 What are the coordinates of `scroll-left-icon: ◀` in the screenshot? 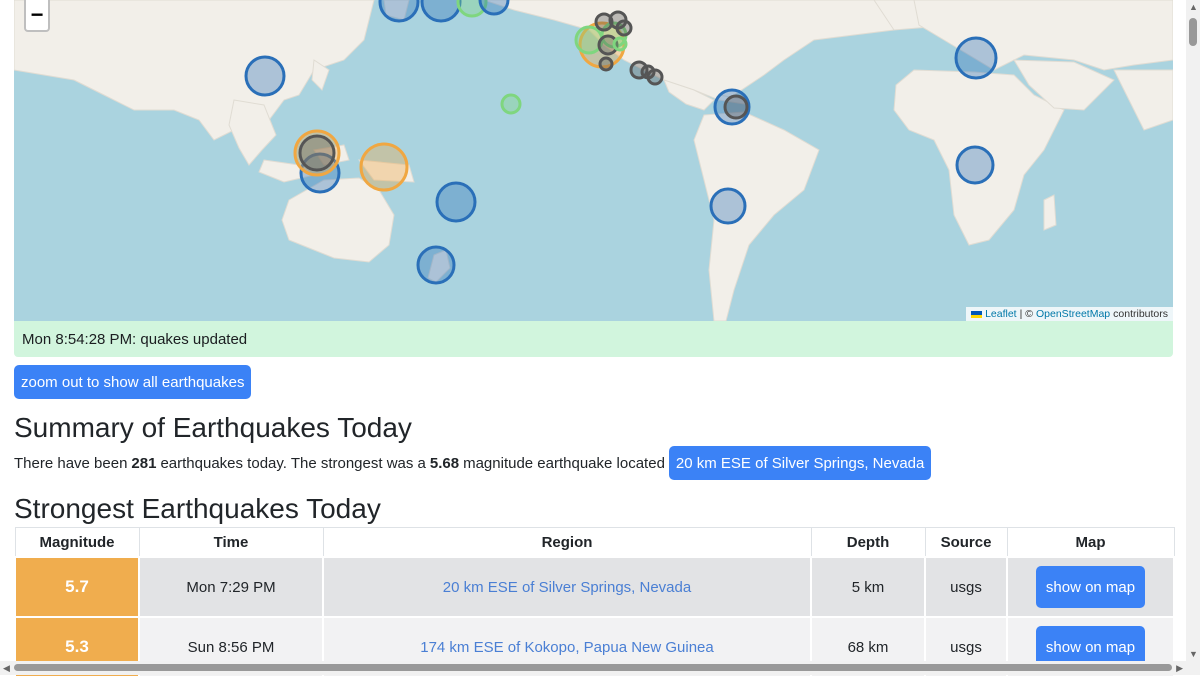 It's located at (6, 668).